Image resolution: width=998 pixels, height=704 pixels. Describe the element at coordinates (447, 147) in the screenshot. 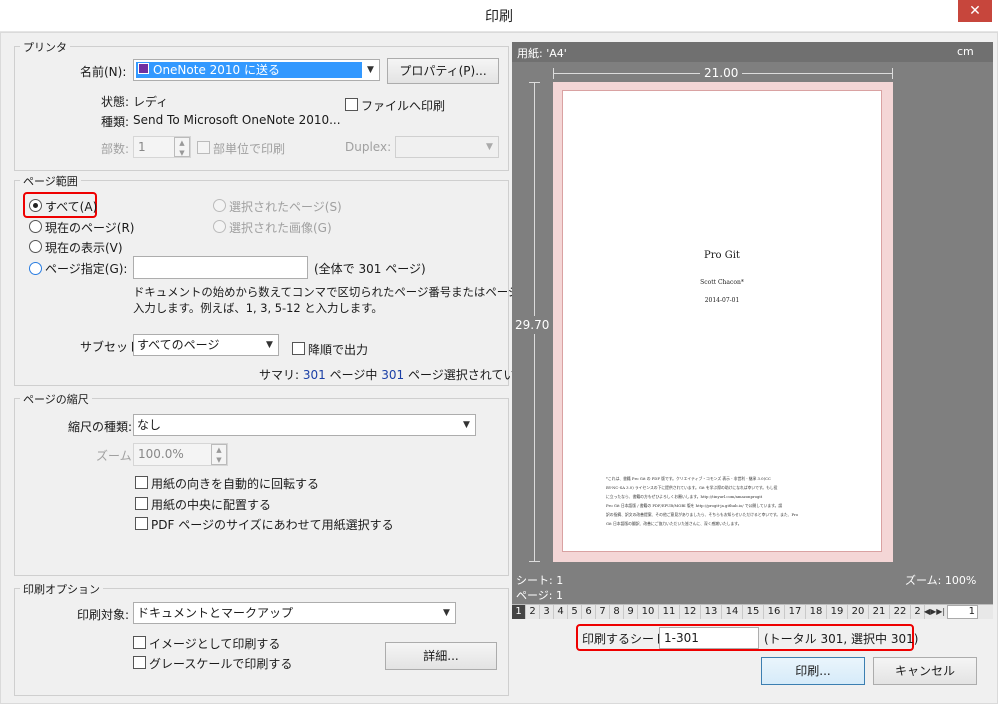

I see `duplex-select: ▼` at that location.